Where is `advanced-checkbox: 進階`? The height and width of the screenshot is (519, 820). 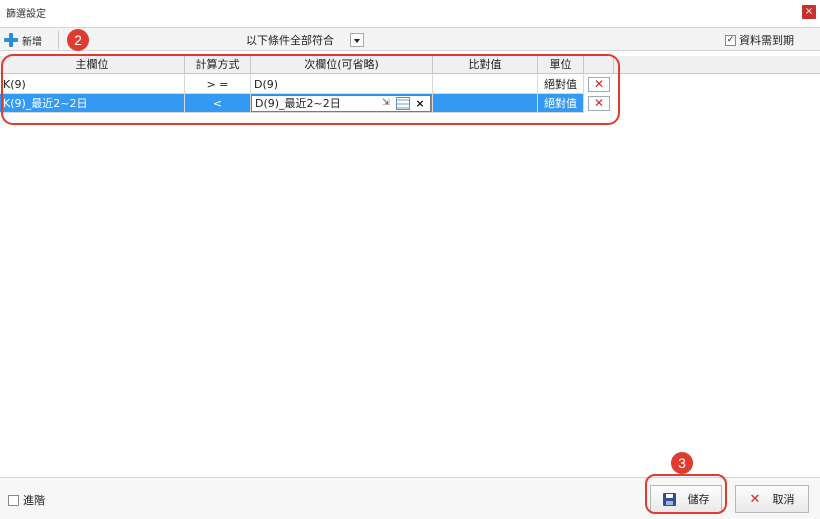 advanced-checkbox: 進階 is located at coordinates (26, 500).